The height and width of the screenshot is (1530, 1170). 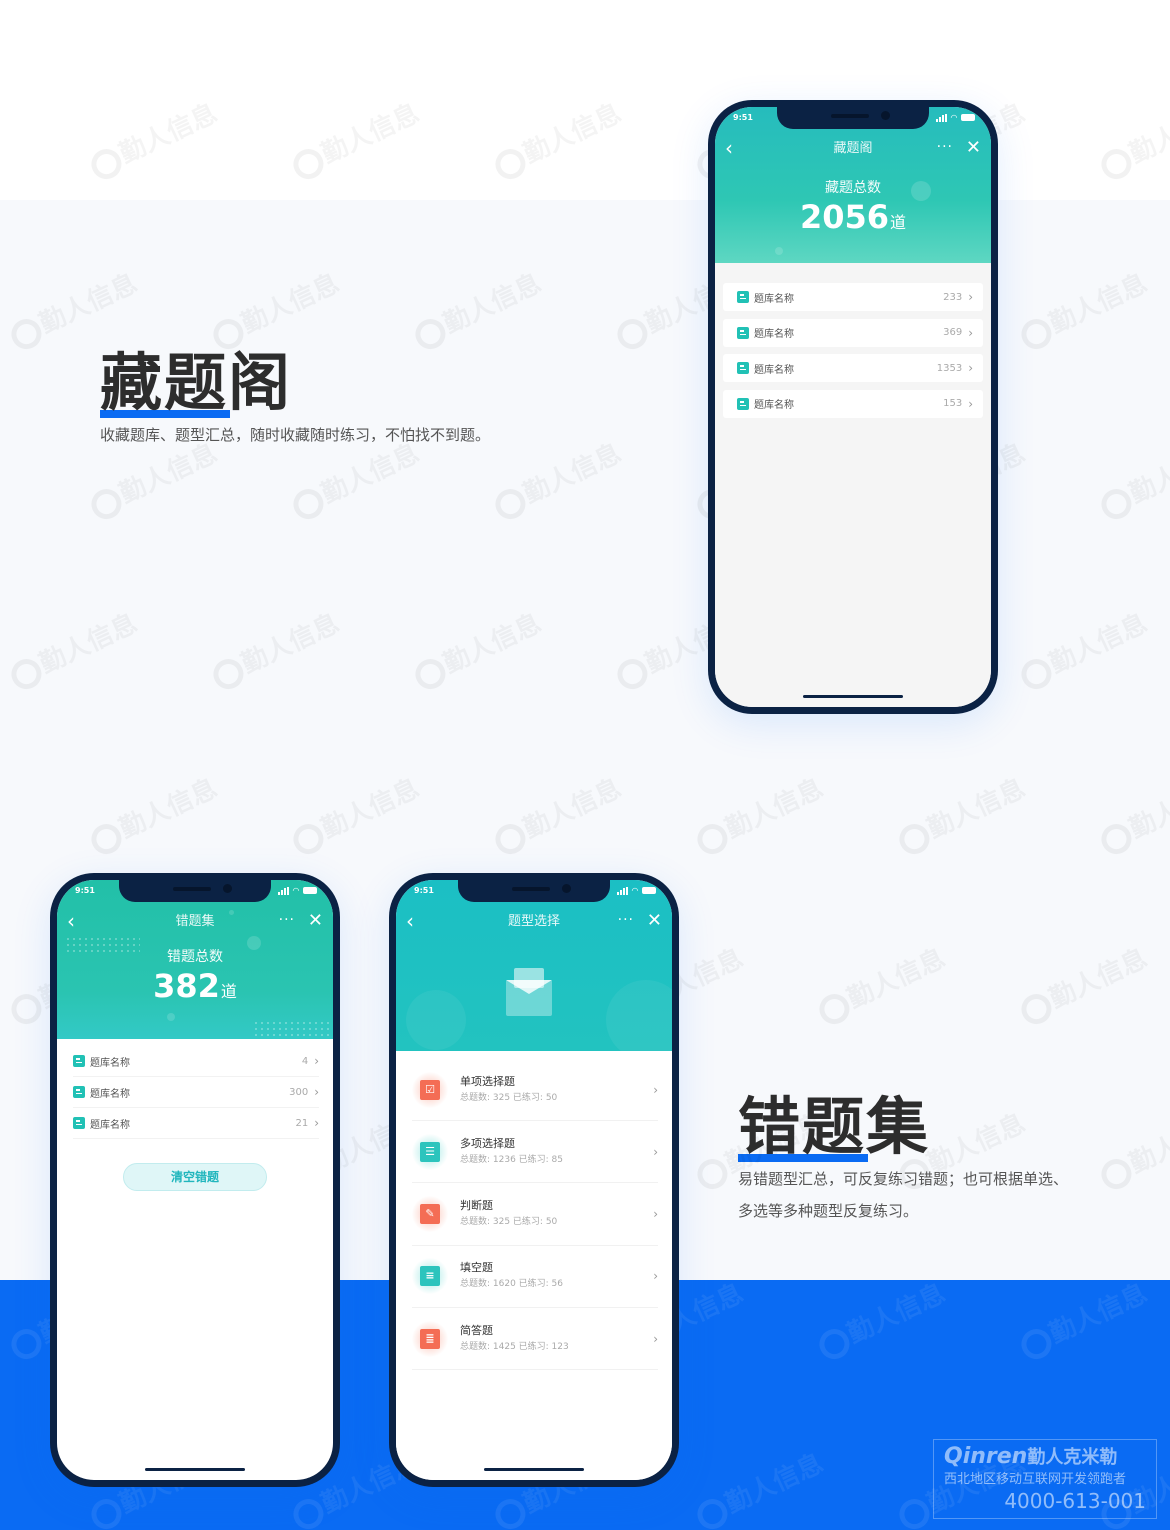 What do you see at coordinates (853, 485) in the screenshot?
I see `collect-list: 题库名称 233 › 题库名称 369 › 题库名称 1353 › 题库名称 153 ›` at bounding box center [853, 485].